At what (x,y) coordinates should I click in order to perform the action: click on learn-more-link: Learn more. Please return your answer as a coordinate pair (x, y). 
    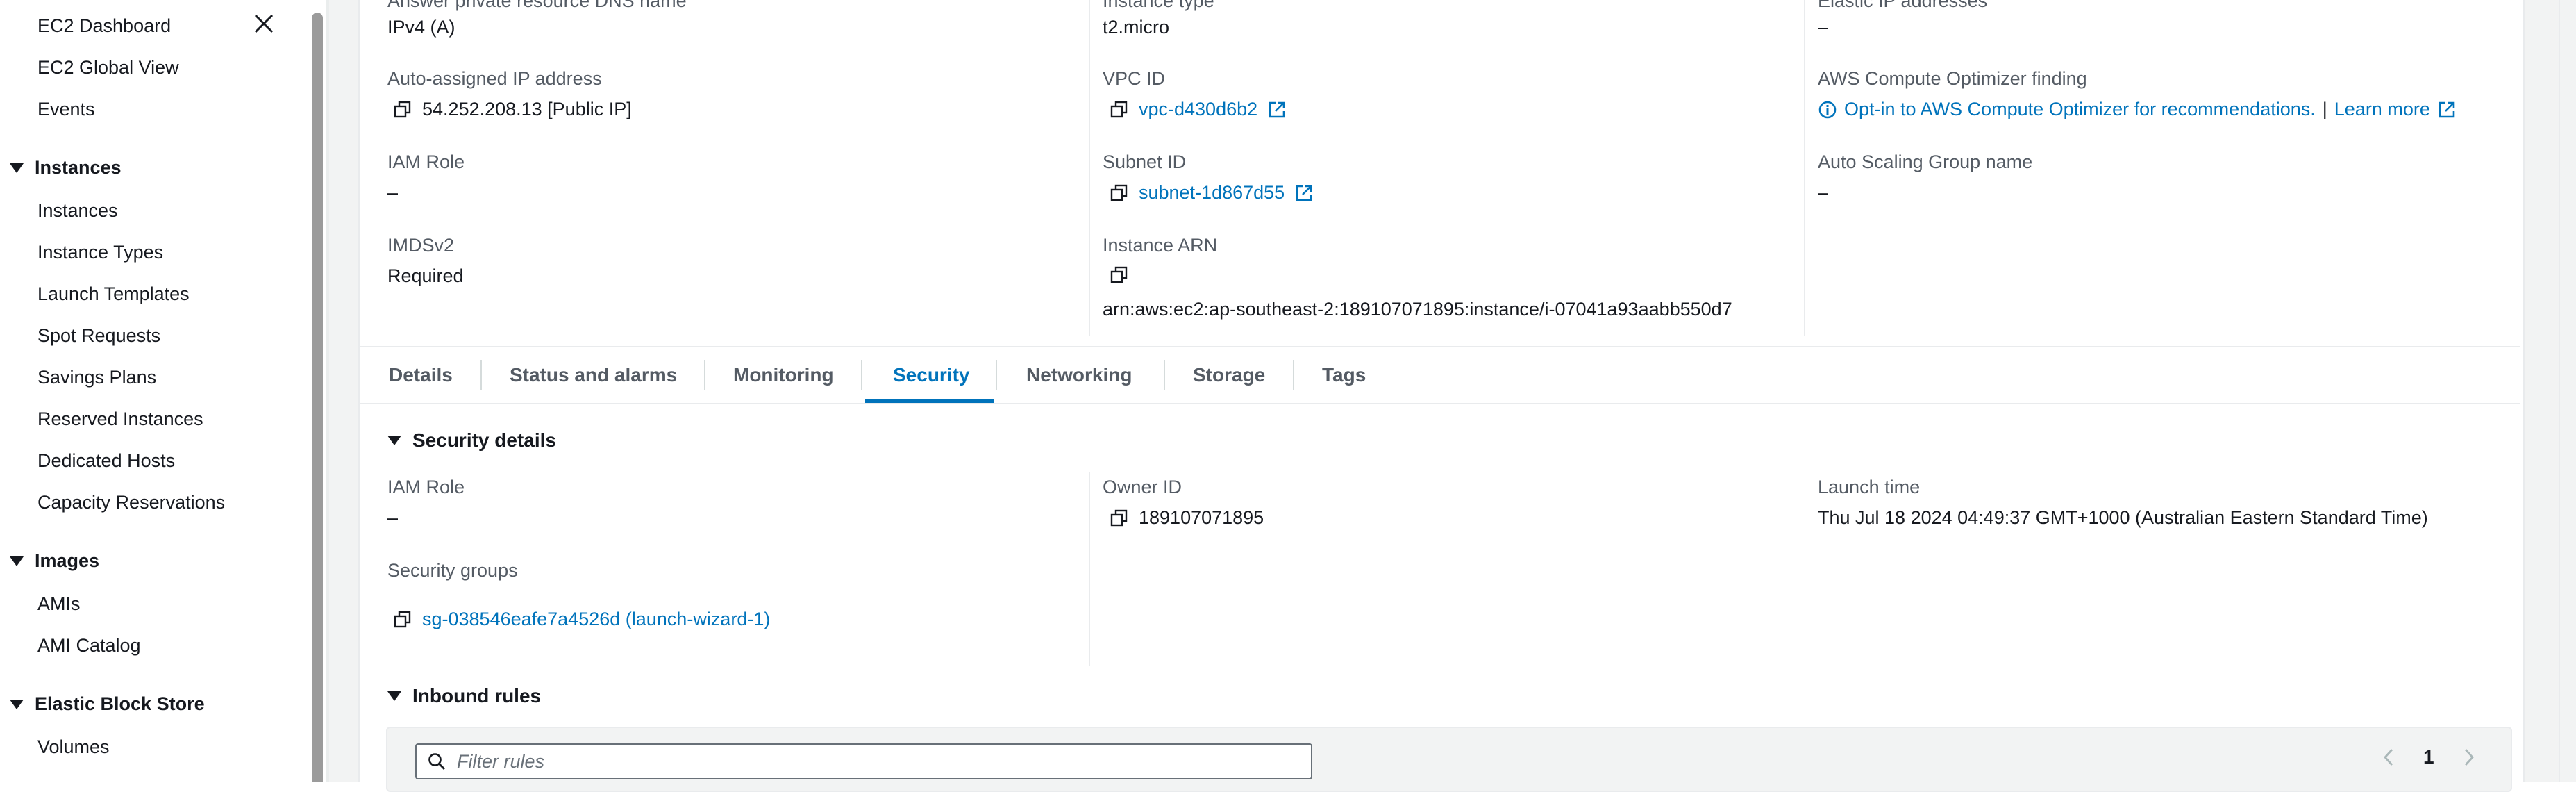
    Looking at the image, I should click on (2382, 110).